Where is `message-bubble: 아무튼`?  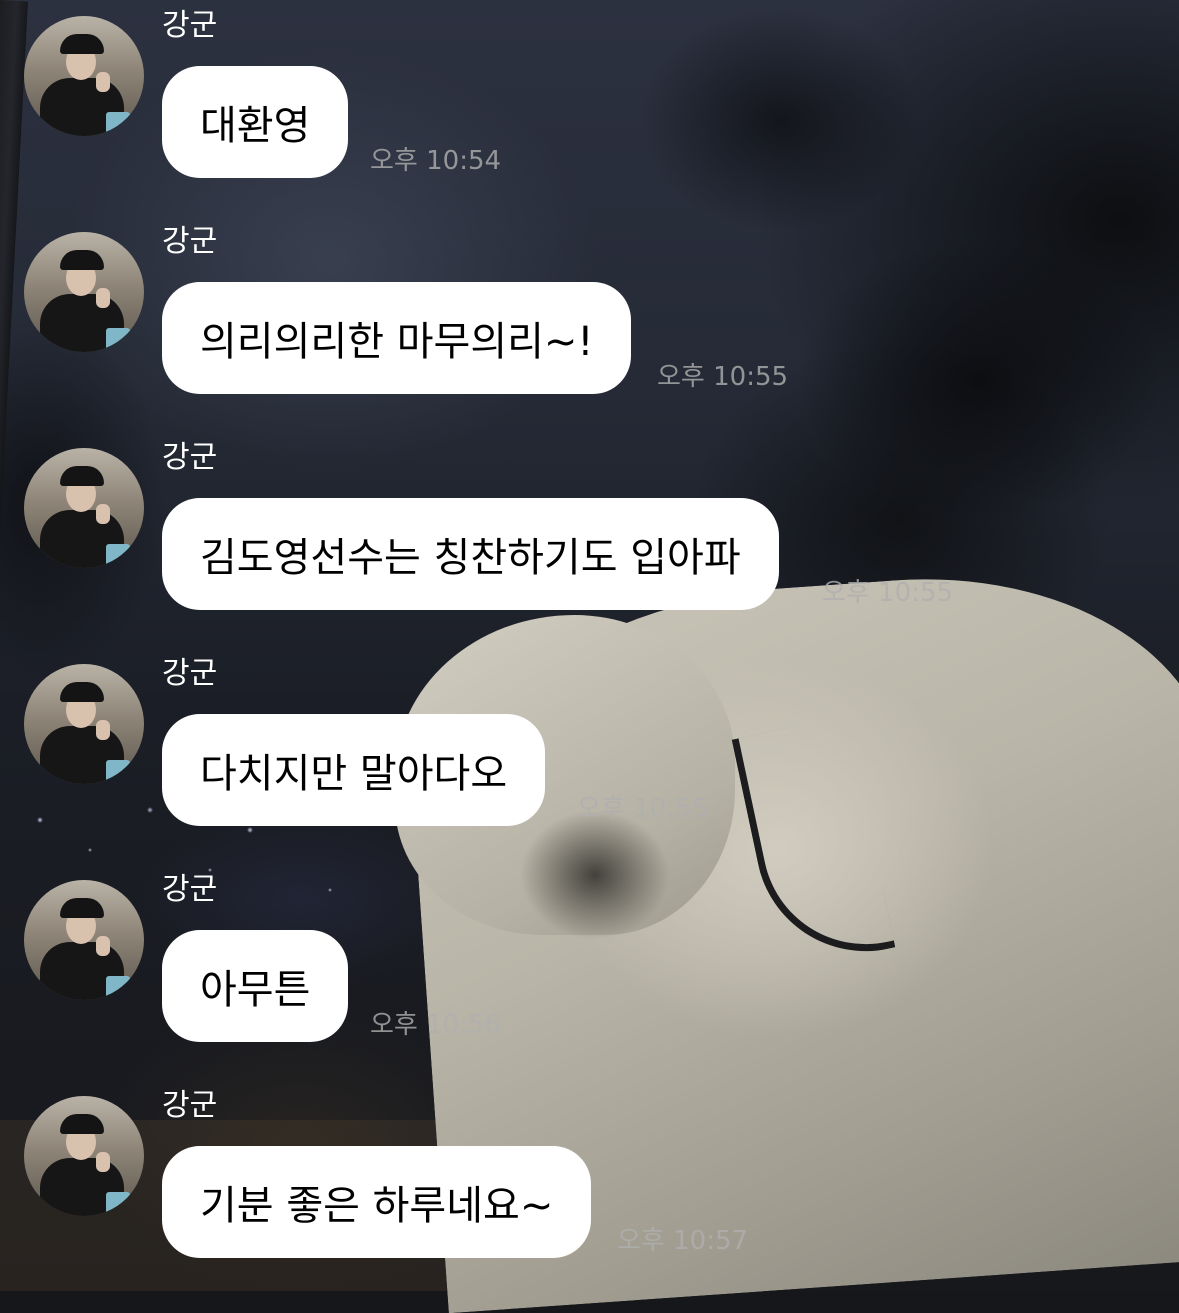
message-bubble: 아무튼 is located at coordinates (255, 986).